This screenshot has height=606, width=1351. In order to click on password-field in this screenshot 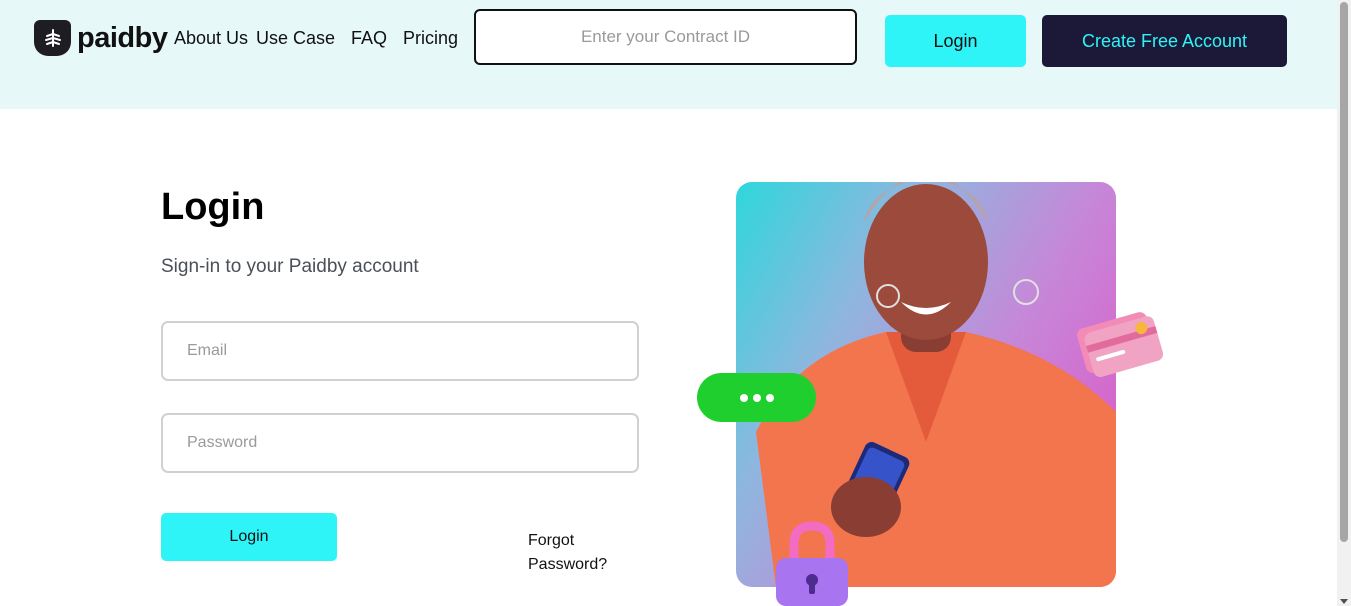, I will do `click(400, 443)`.